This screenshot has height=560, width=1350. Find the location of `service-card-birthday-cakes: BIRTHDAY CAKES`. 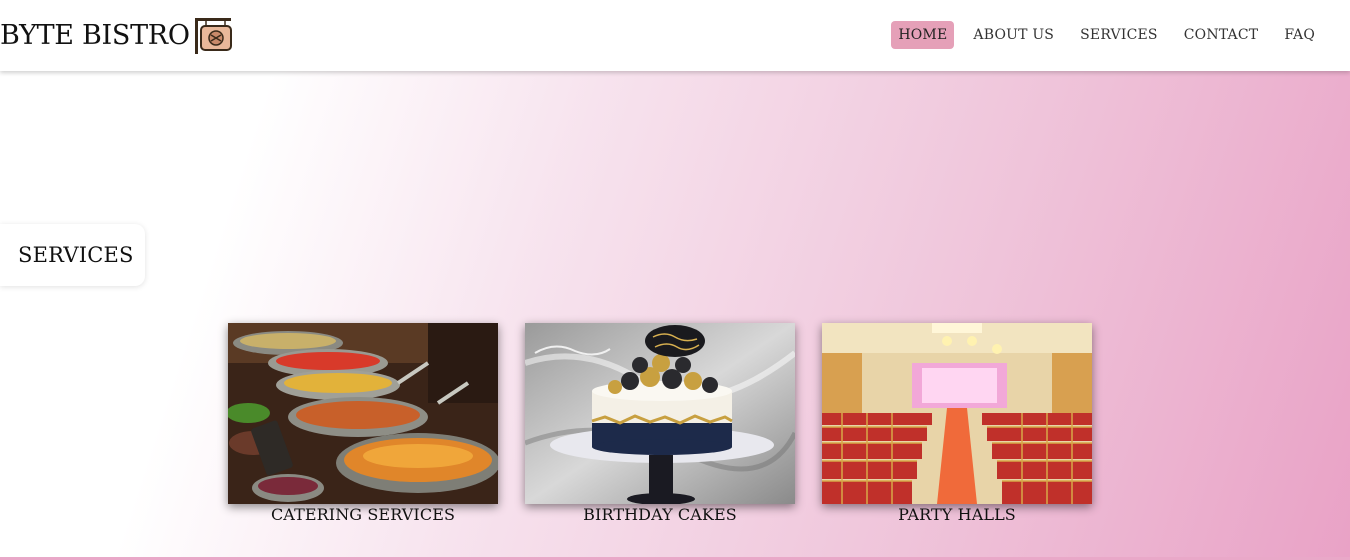

service-card-birthday-cakes: BIRTHDAY CAKES is located at coordinates (660, 424).